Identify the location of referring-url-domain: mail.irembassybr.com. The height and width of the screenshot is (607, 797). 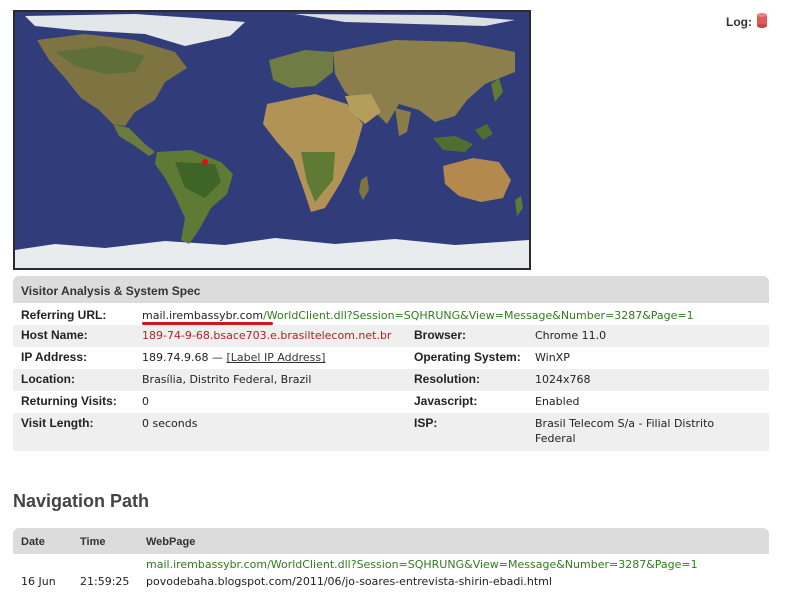
(202, 315).